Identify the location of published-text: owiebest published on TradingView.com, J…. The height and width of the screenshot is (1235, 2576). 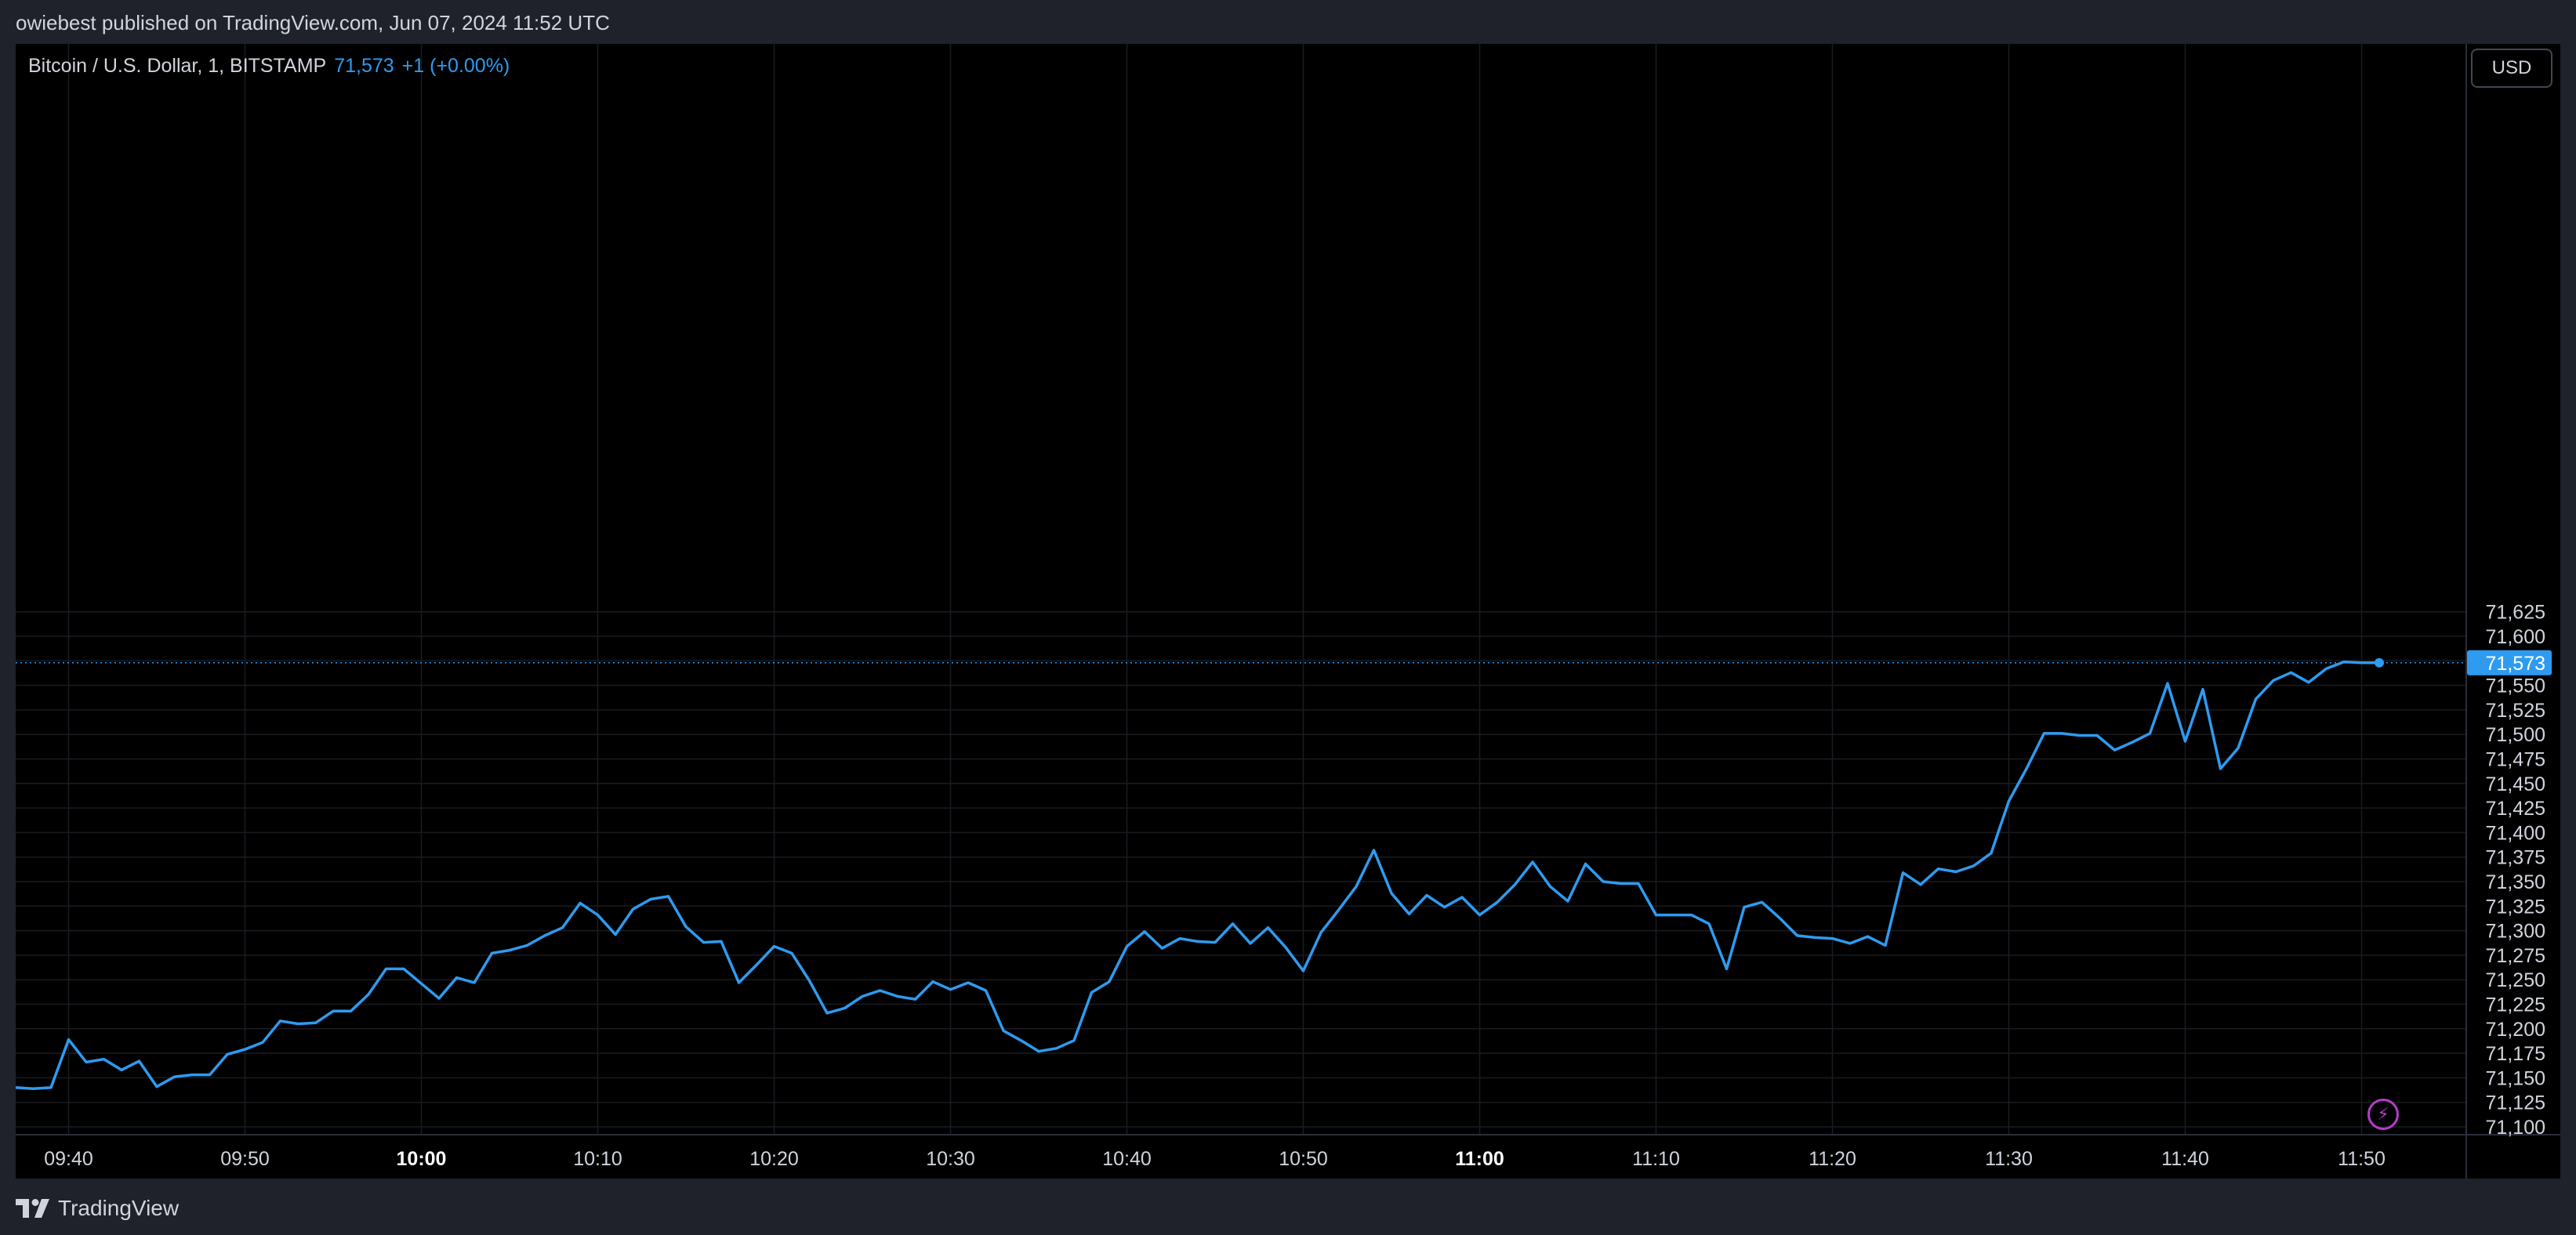
(313, 22).